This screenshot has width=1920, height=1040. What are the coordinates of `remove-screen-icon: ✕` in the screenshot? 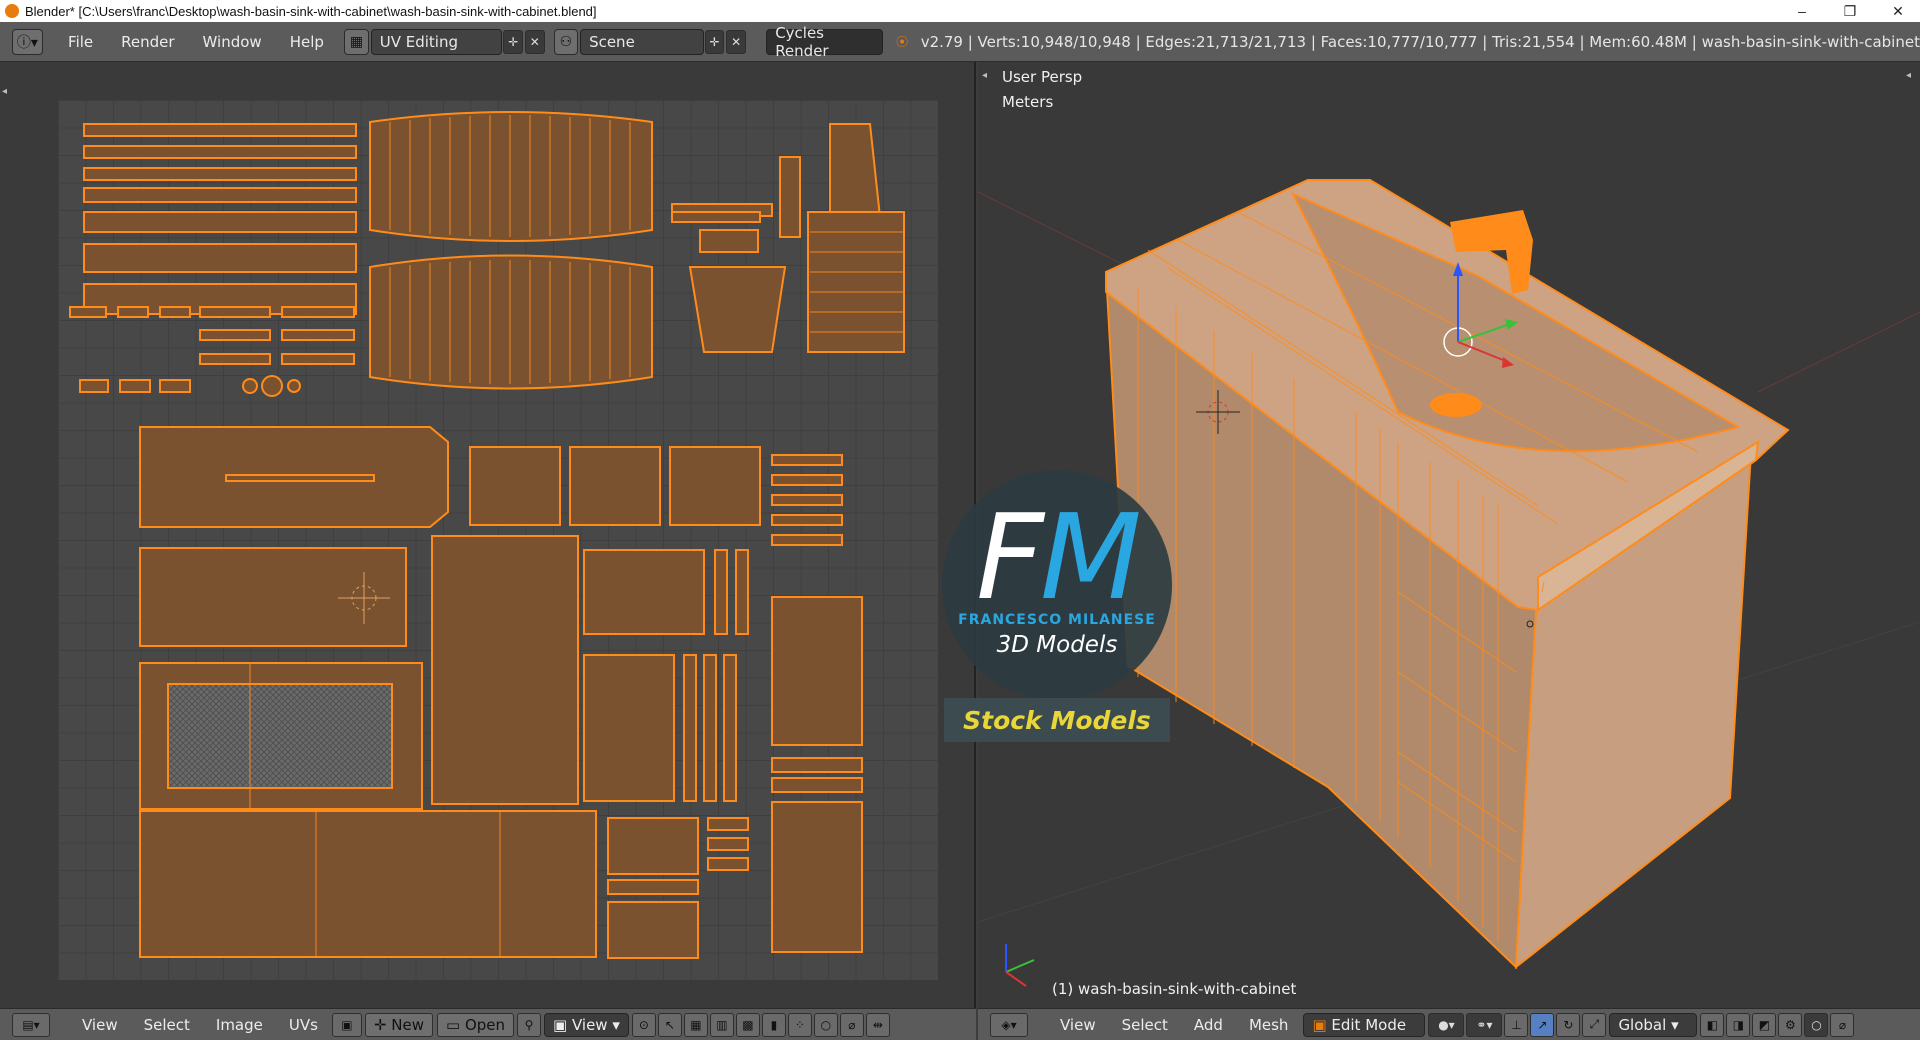 It's located at (535, 41).